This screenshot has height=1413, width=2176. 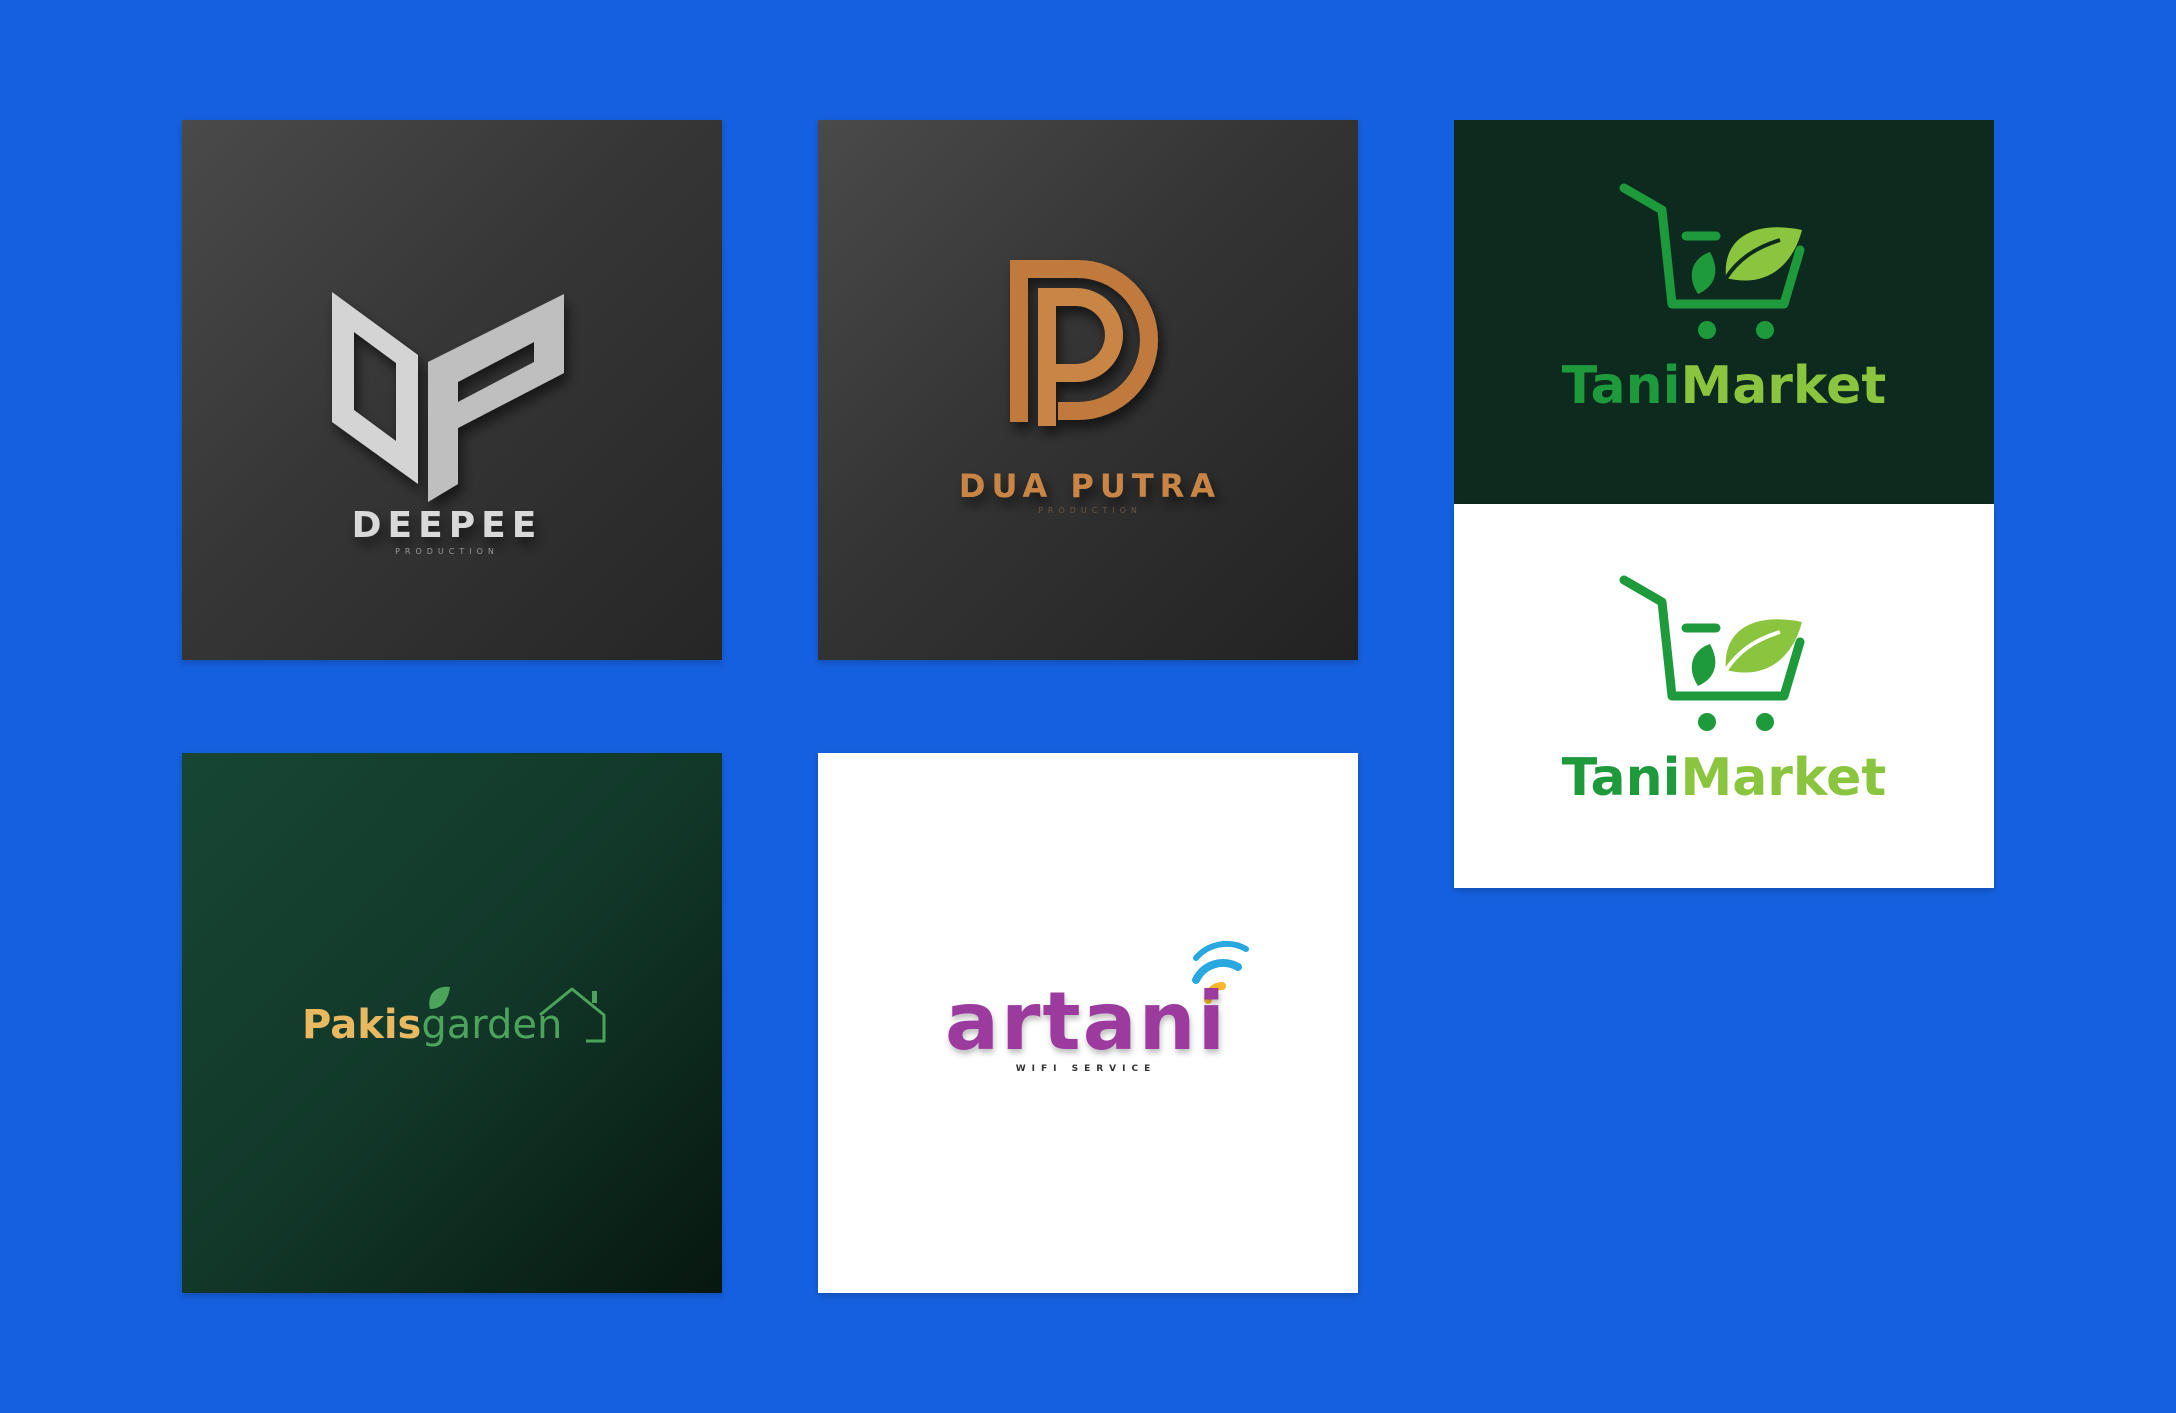 I want to click on dua-putra-logo: DUA PUTRA PRODUCTION, so click(x=1090, y=387).